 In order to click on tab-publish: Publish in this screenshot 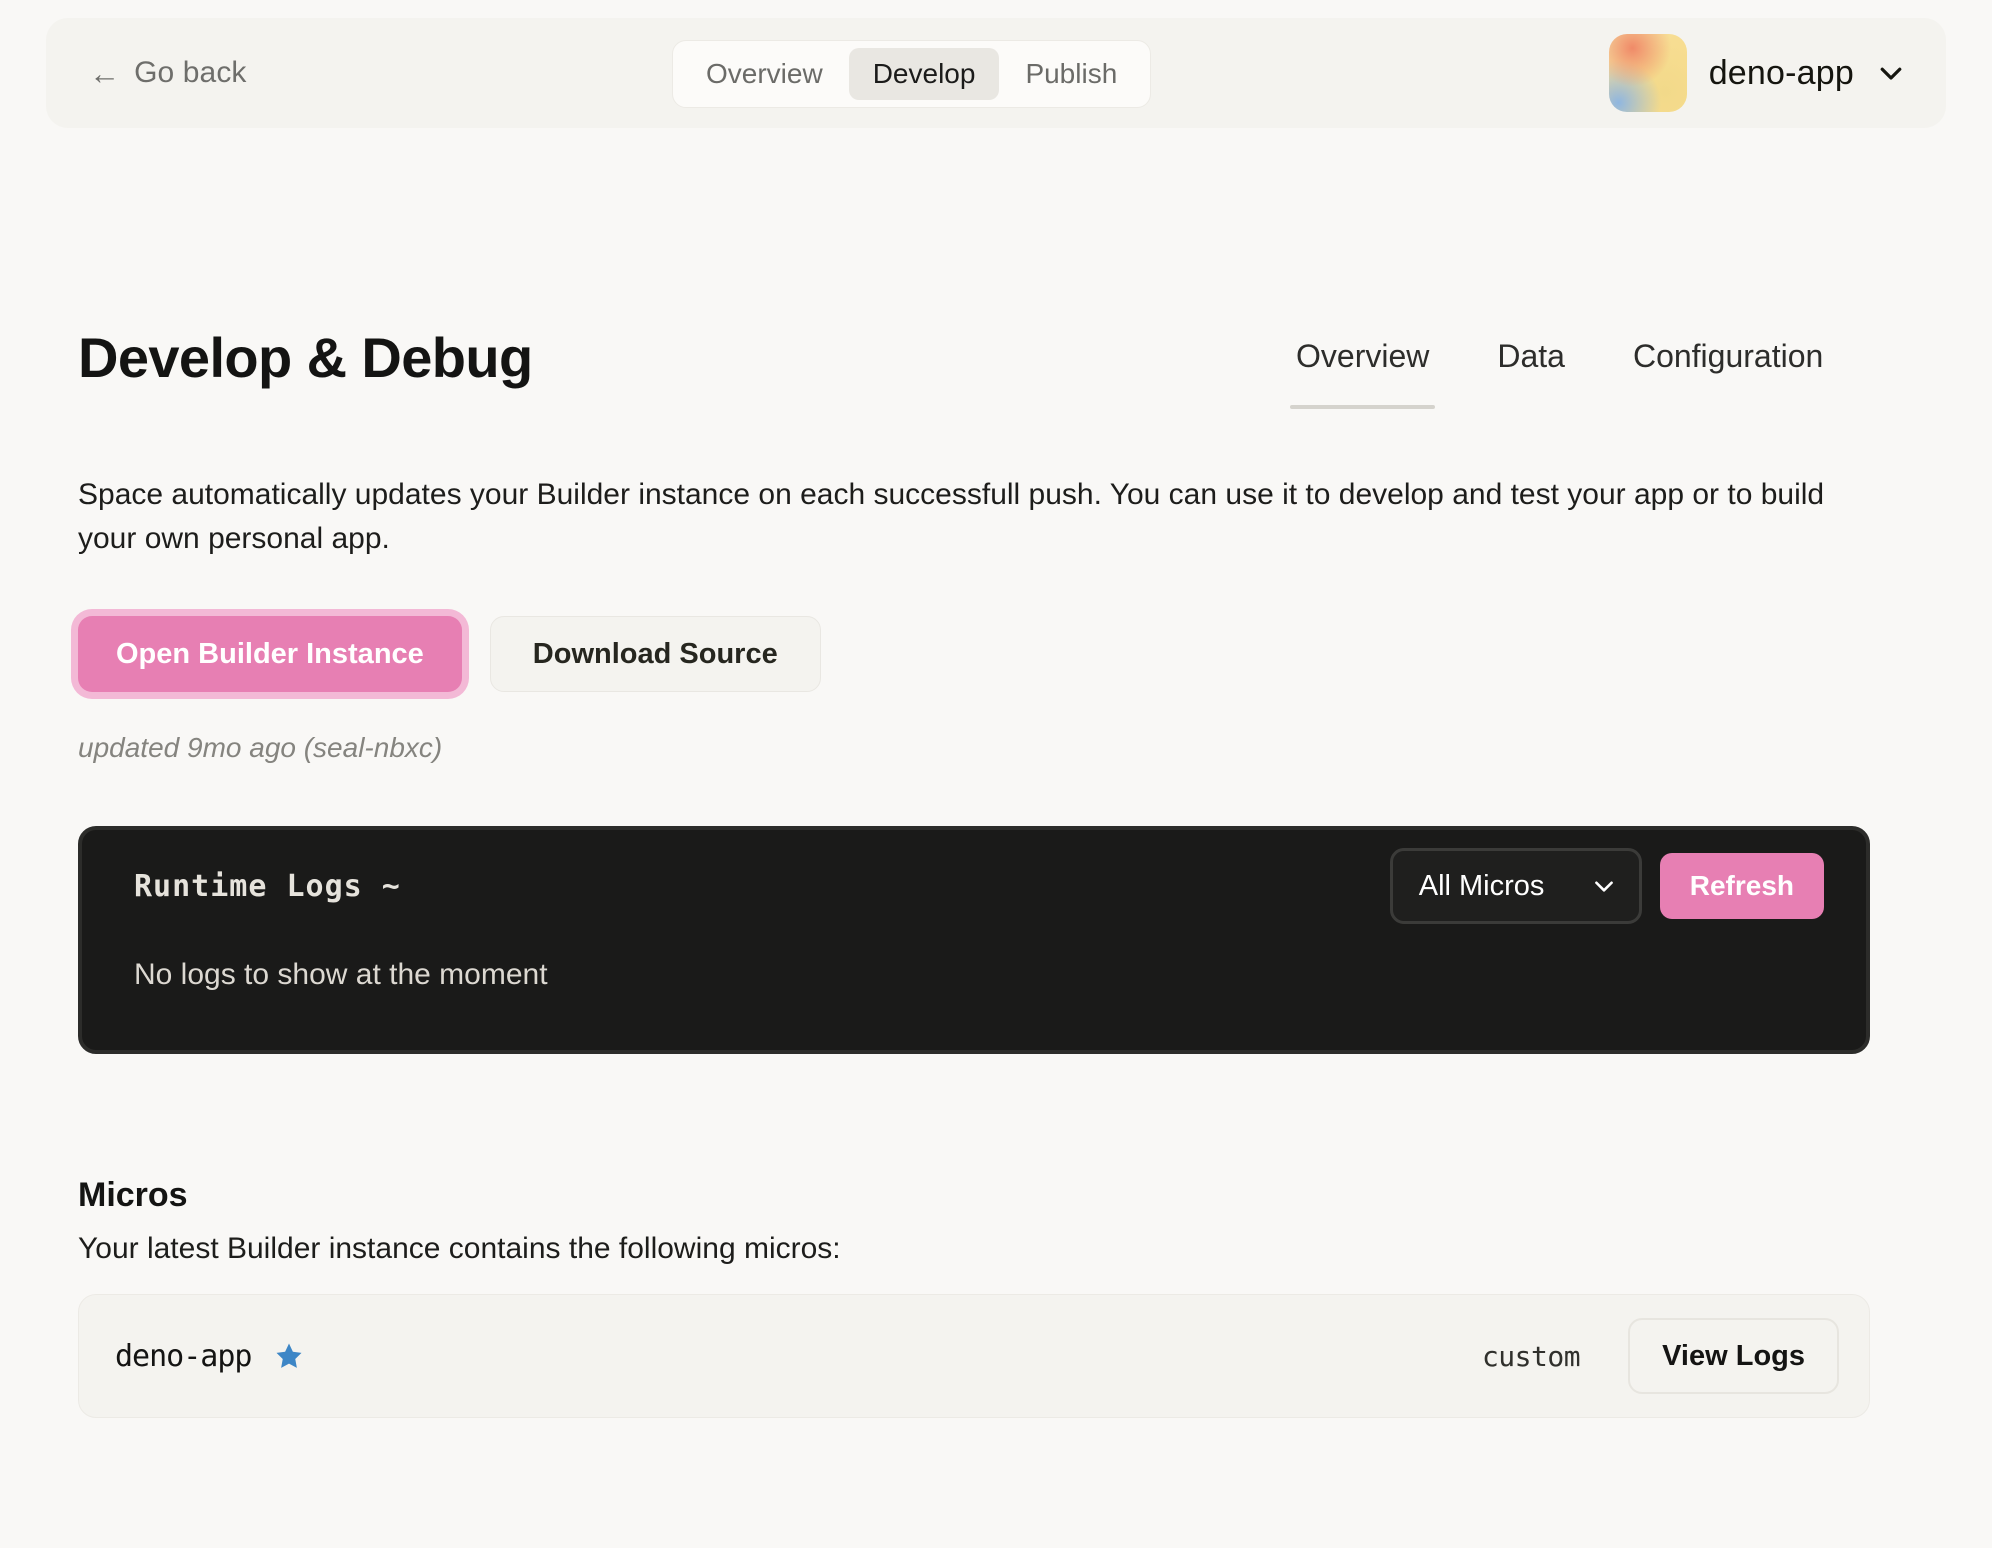, I will do `click(1071, 74)`.